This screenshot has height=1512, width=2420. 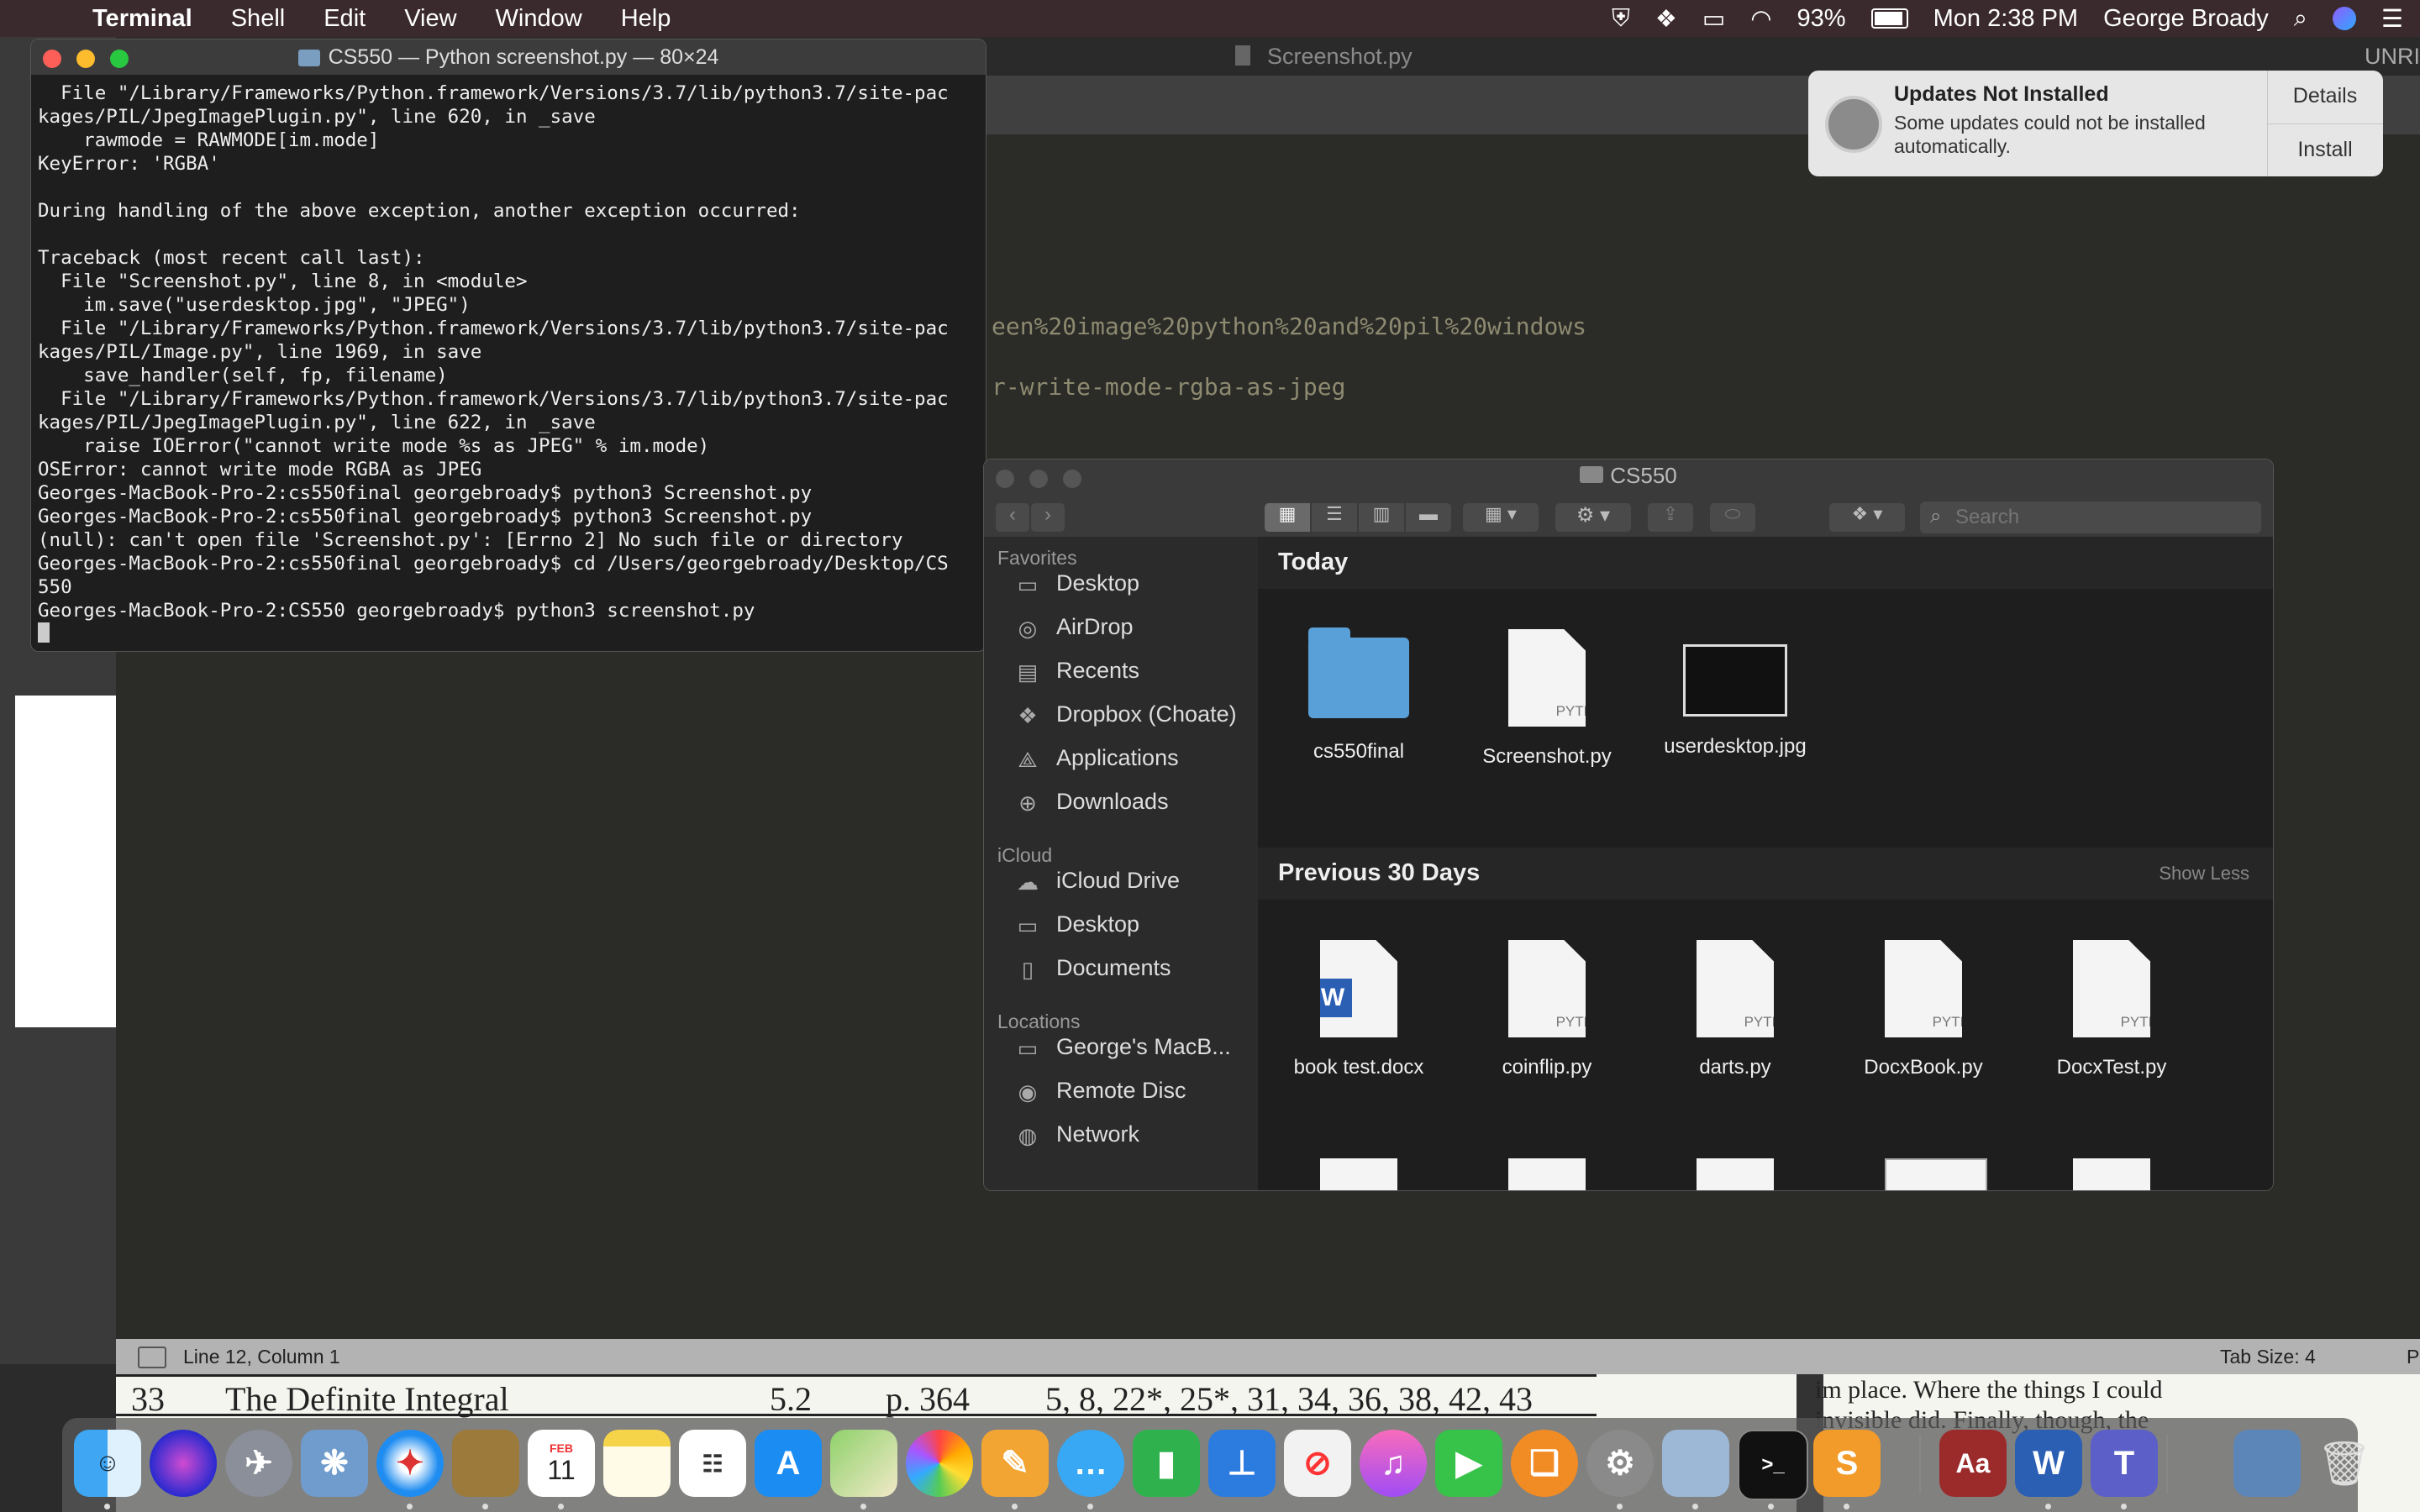 What do you see at coordinates (2268, 1357) in the screenshot?
I see `tab-size: Tab Size: 4` at bounding box center [2268, 1357].